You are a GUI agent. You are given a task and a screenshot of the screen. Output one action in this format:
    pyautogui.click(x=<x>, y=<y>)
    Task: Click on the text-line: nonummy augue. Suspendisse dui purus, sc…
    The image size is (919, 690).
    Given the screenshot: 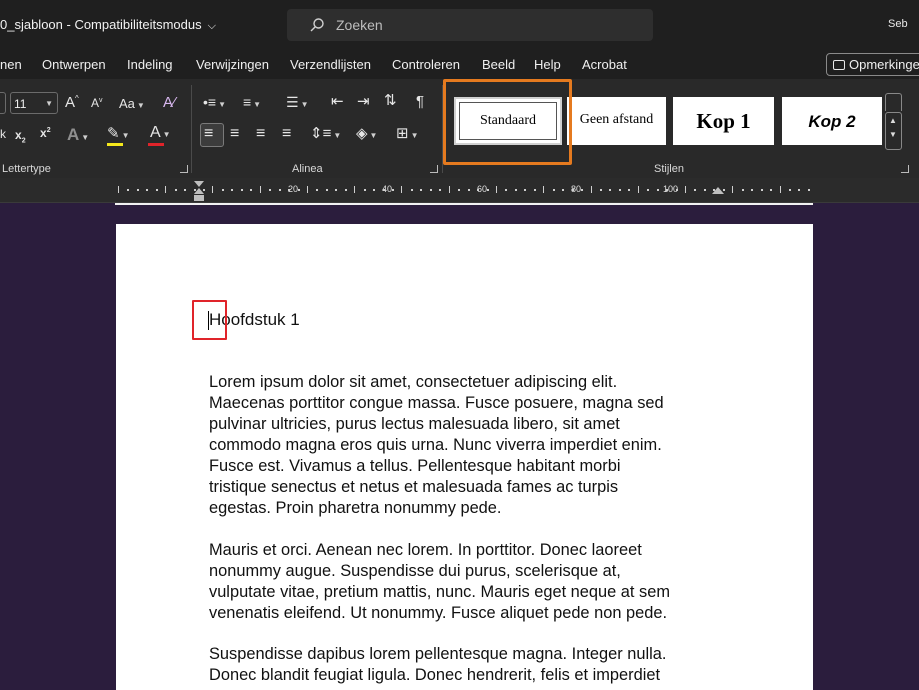 What is the action you would take?
    pyautogui.click(x=415, y=571)
    